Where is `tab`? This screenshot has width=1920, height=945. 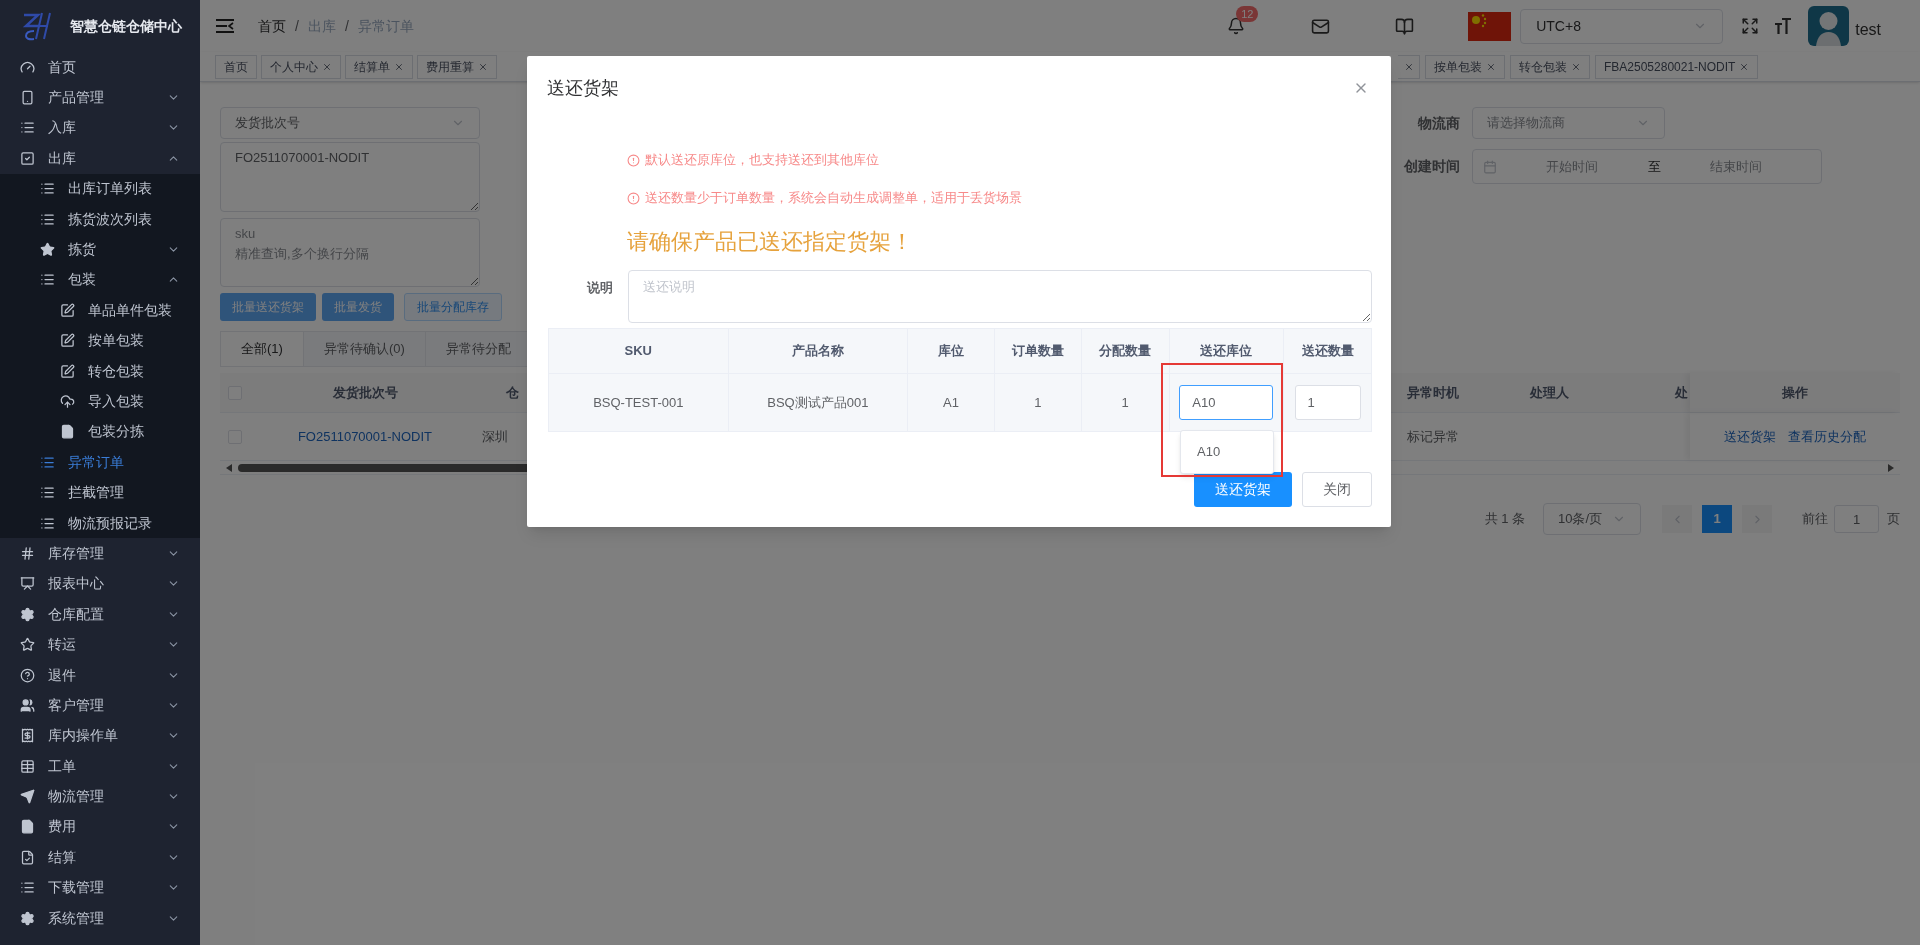 tab is located at coordinates (1409, 66).